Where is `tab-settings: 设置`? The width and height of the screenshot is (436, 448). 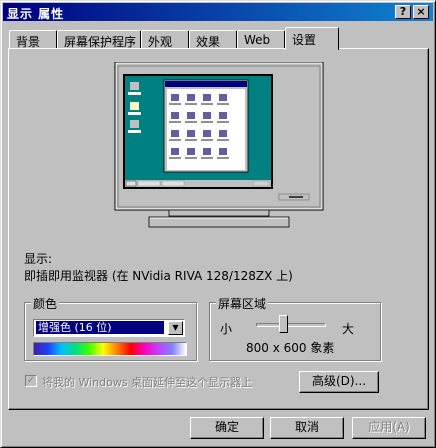
tab-settings: 设置 is located at coordinates (312, 38).